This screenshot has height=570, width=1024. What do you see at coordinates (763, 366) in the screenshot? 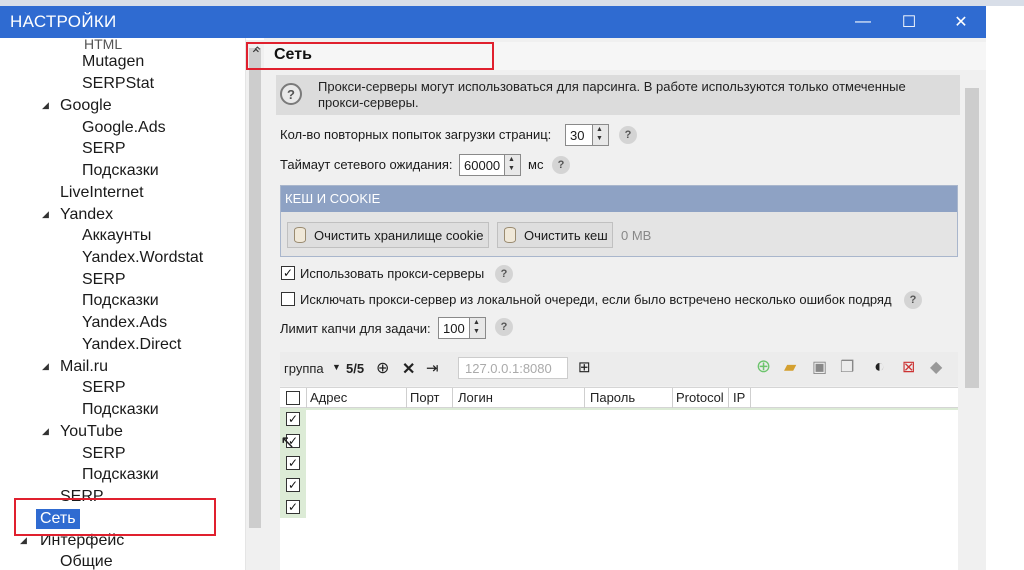
I see `add-green-icon: ⊕` at bounding box center [763, 366].